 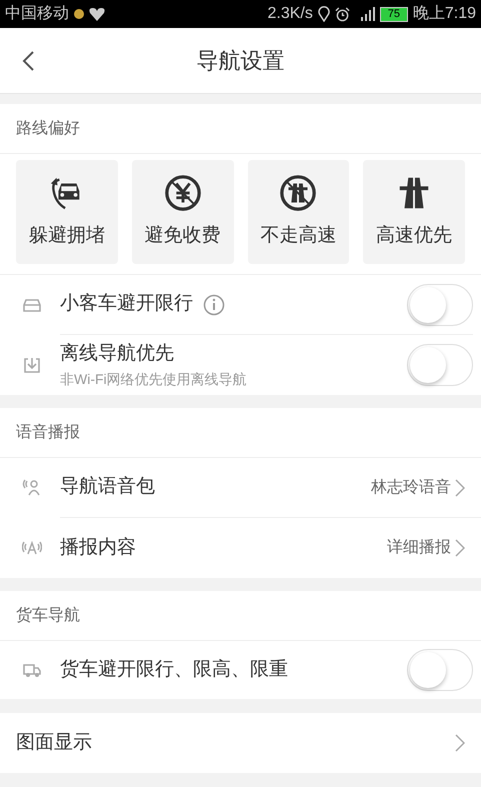 I want to click on route-option: 躲避拥堵, so click(x=67, y=212).